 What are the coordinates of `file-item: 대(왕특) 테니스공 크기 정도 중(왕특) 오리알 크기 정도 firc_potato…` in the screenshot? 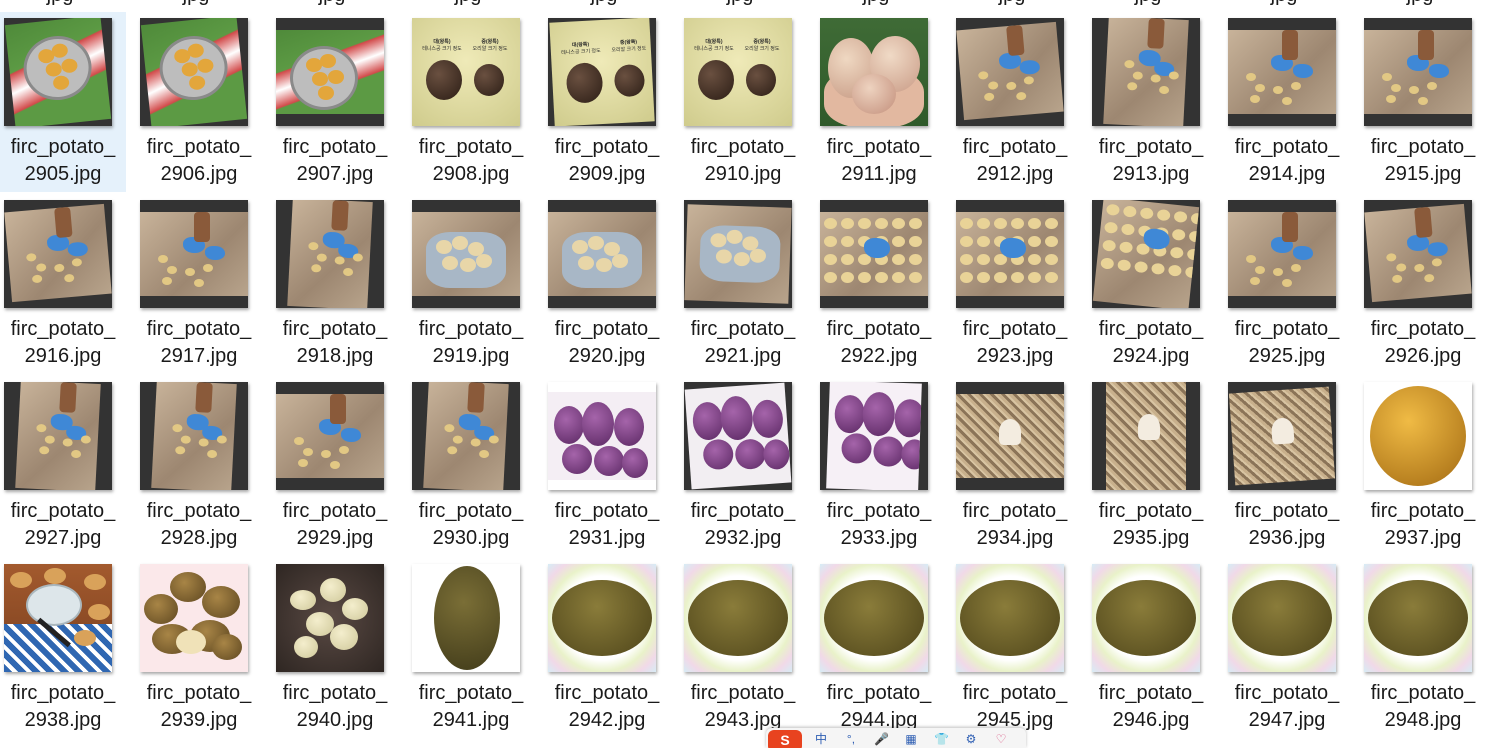 It's located at (743, 102).